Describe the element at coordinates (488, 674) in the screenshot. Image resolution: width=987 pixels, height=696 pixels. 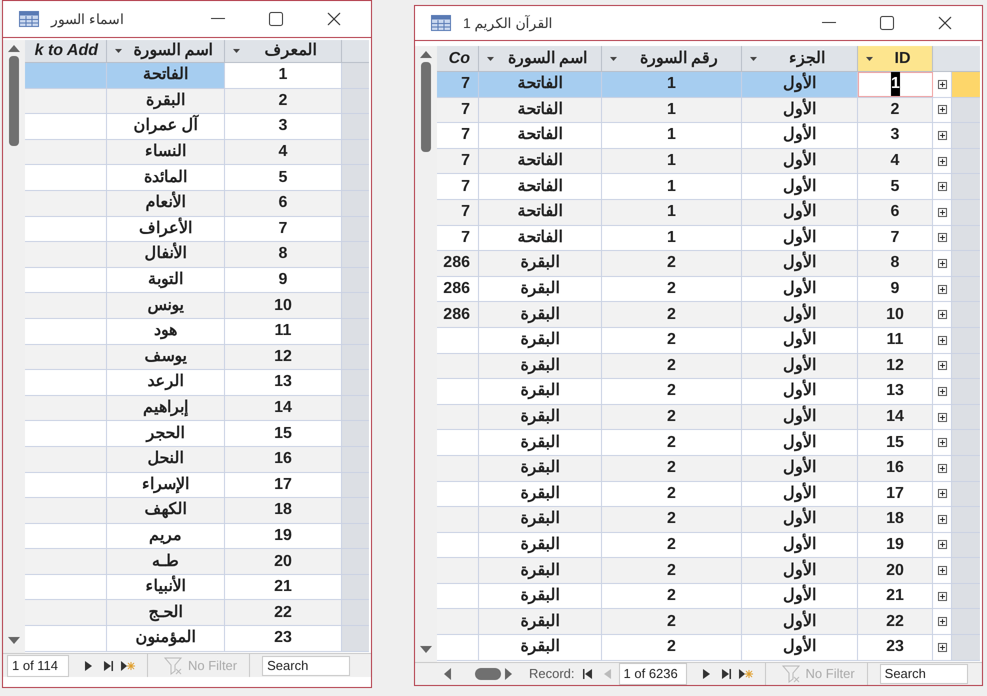
I see `horizontal-scroll-thumb` at that location.